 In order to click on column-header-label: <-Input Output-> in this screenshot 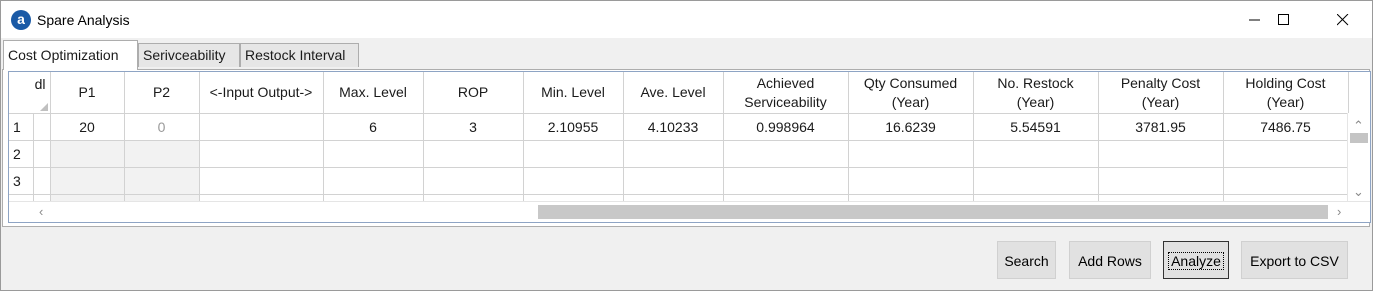, I will do `click(261, 92)`.